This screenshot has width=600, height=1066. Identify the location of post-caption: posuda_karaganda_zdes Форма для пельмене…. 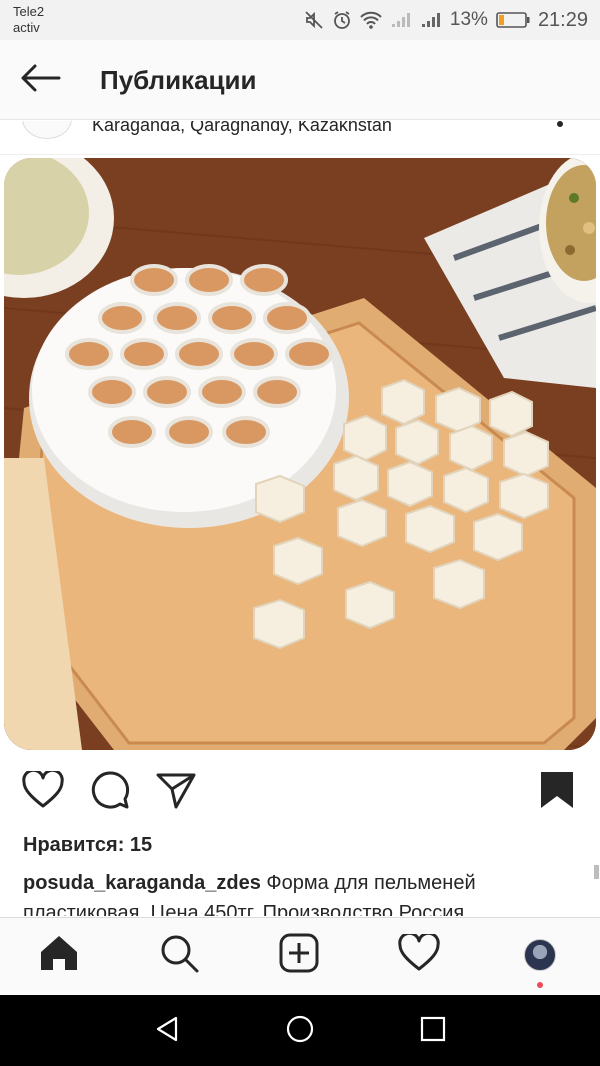
(303, 892).